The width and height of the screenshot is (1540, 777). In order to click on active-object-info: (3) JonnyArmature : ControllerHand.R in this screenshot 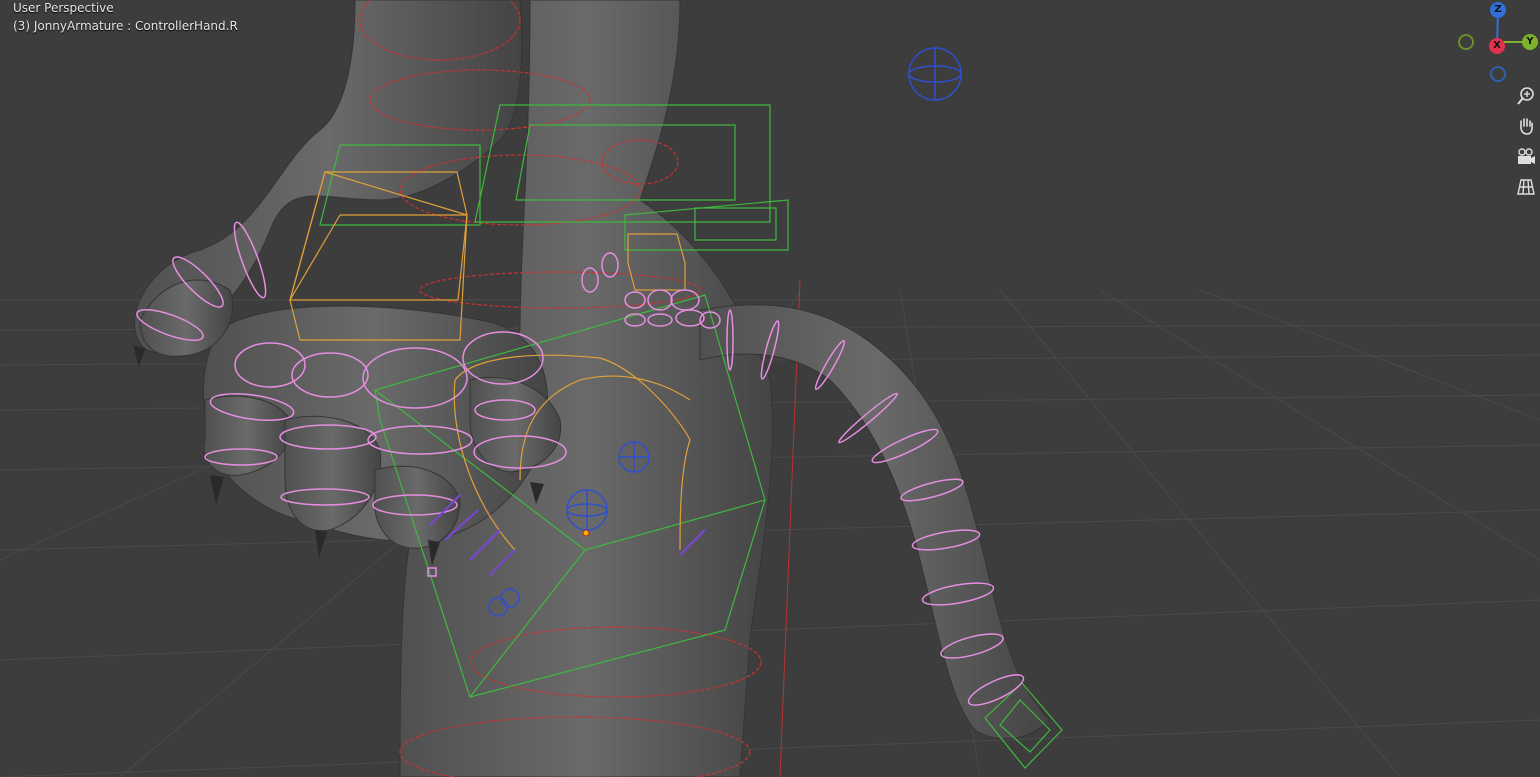, I will do `click(125, 26)`.